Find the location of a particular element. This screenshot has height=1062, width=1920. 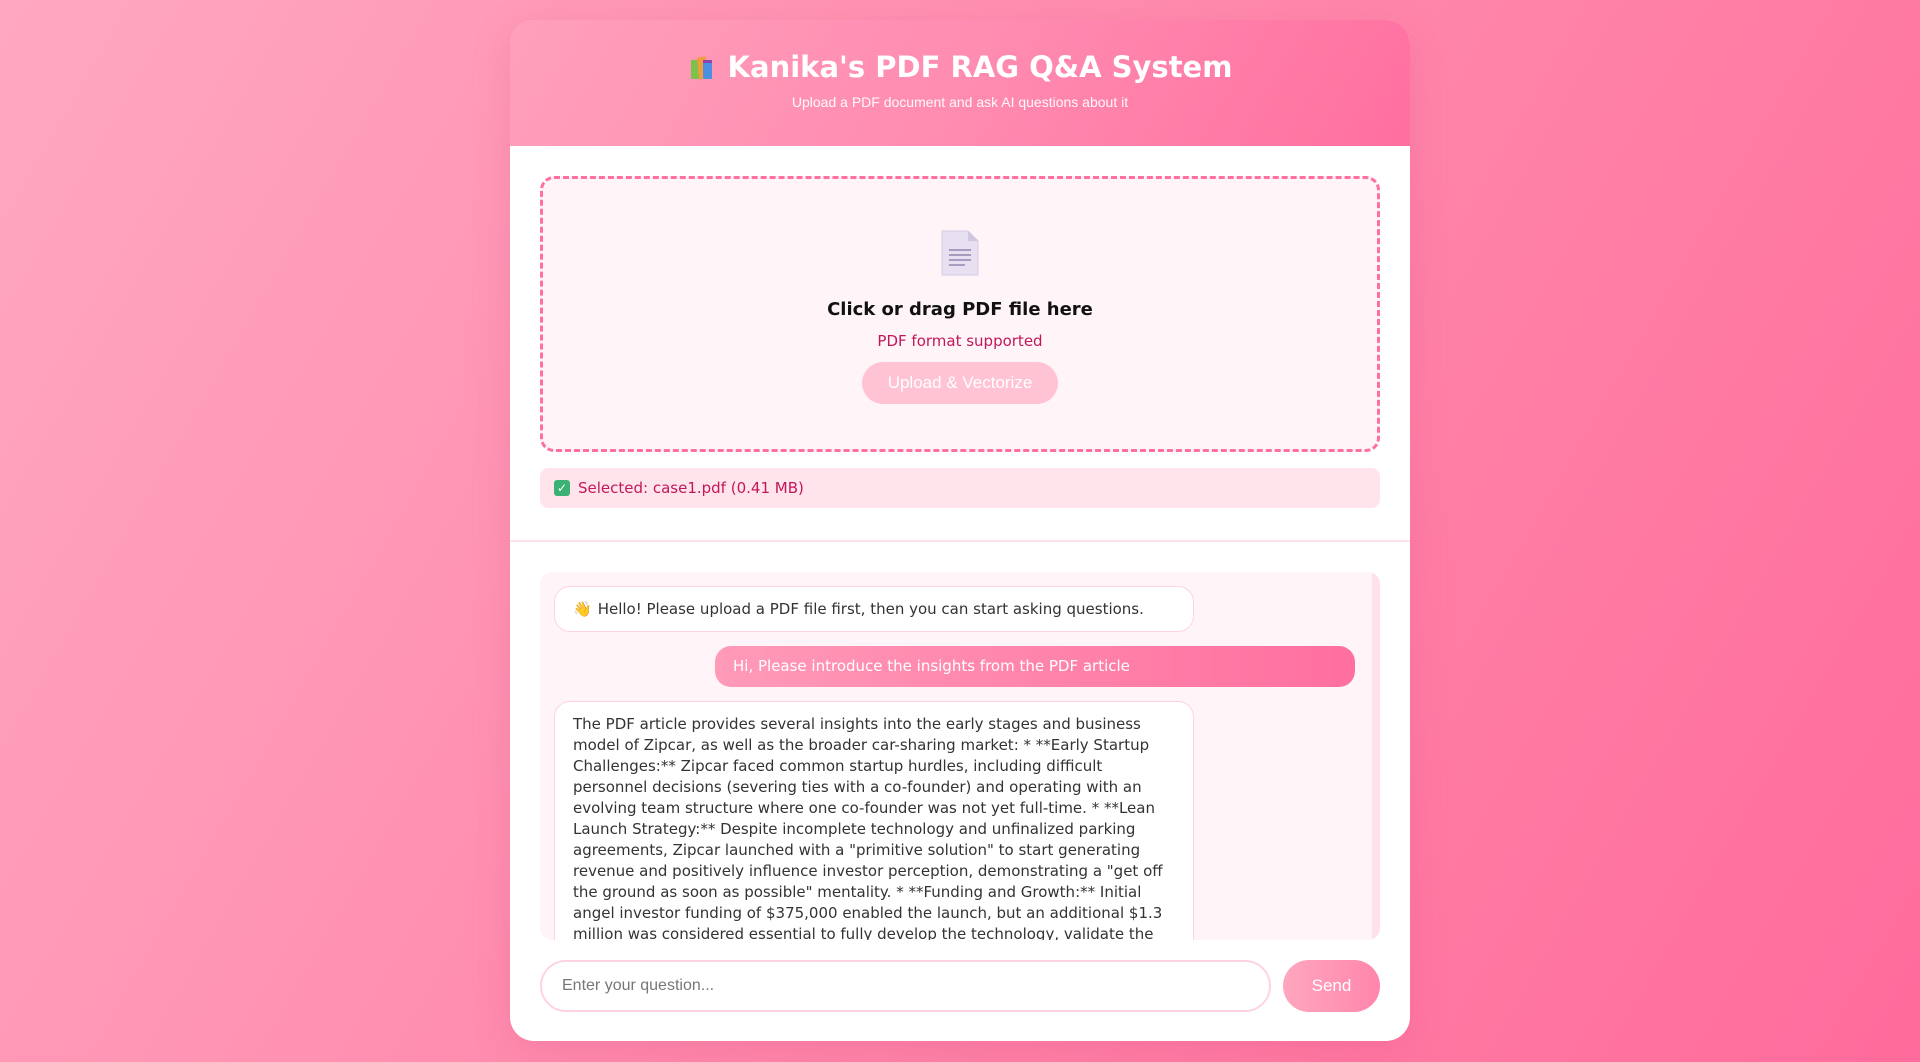

selected-file-status: ✓ Selected: case1.pdf (0.41 MB) is located at coordinates (960, 488).